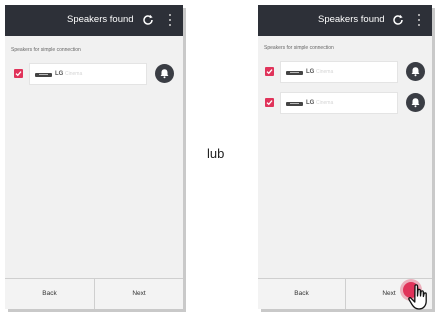 The image size is (438, 312). What do you see at coordinates (417, 297) in the screenshot?
I see `tap-hand-icon` at bounding box center [417, 297].